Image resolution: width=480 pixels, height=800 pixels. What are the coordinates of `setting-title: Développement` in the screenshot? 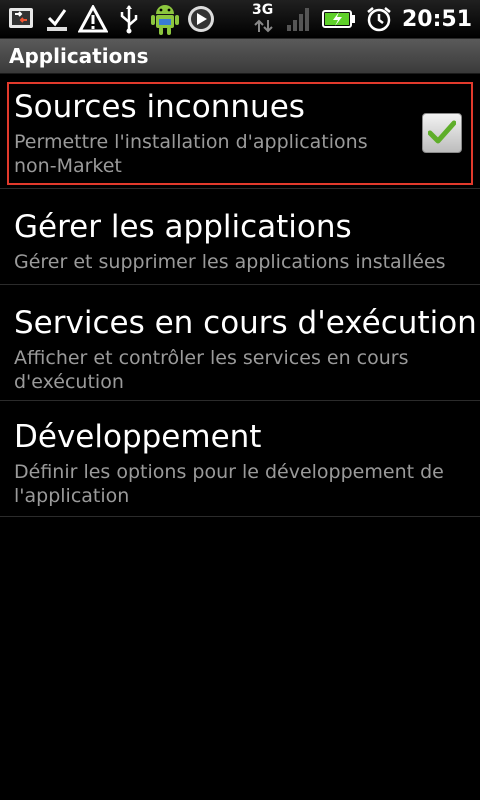 It's located at (138, 437).